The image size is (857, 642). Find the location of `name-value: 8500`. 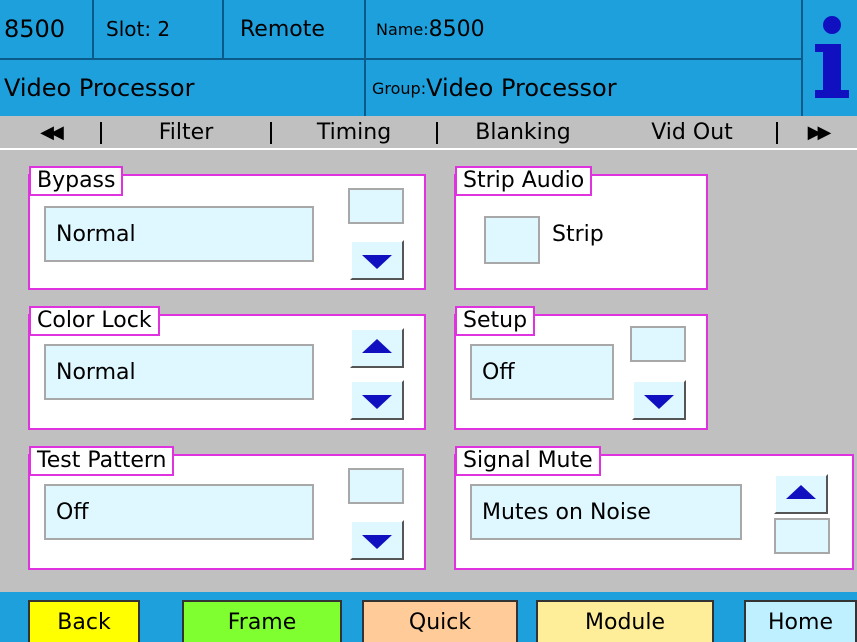

name-value: 8500 is located at coordinates (456, 29).